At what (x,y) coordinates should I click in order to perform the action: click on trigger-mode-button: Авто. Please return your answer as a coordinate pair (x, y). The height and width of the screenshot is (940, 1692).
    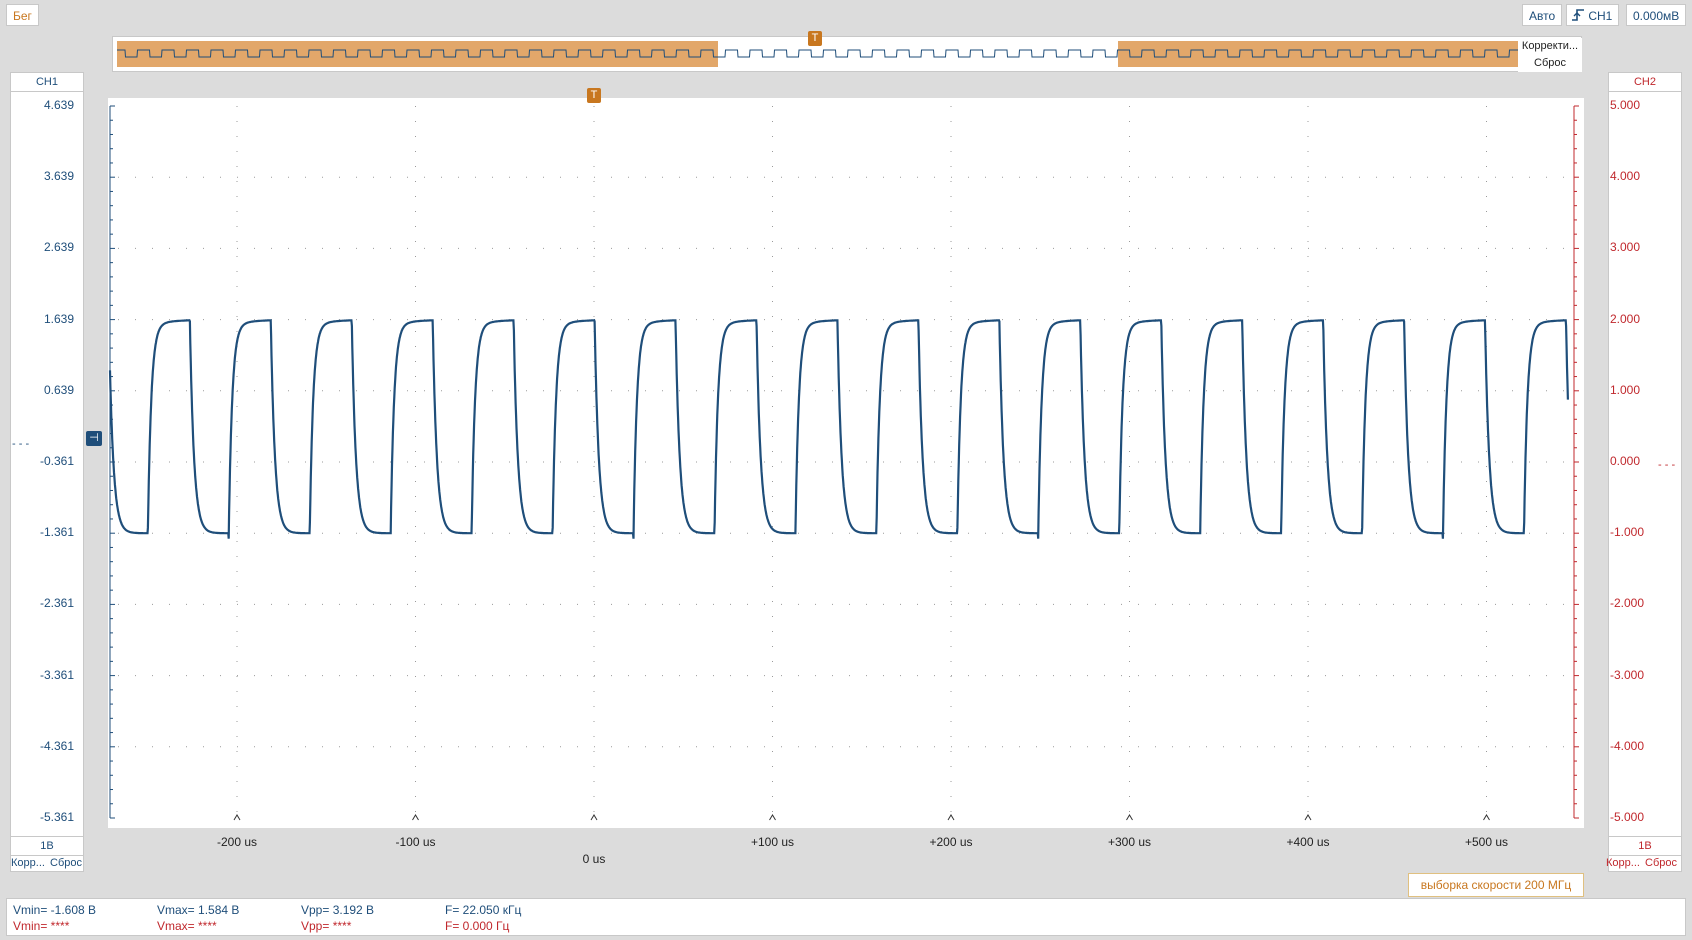
    Looking at the image, I should click on (1542, 15).